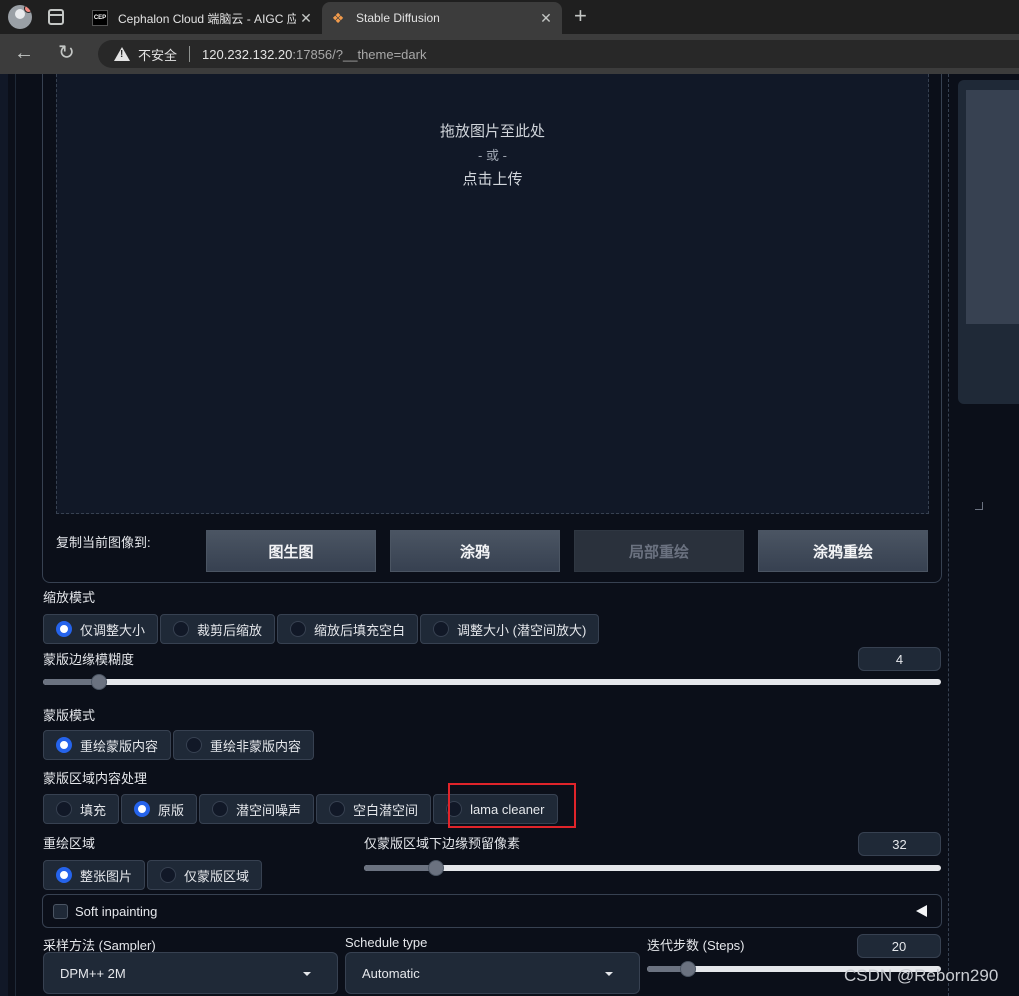 This screenshot has width=1019, height=996. I want to click on mask-mode-label: 蒙版模式, so click(69, 715).